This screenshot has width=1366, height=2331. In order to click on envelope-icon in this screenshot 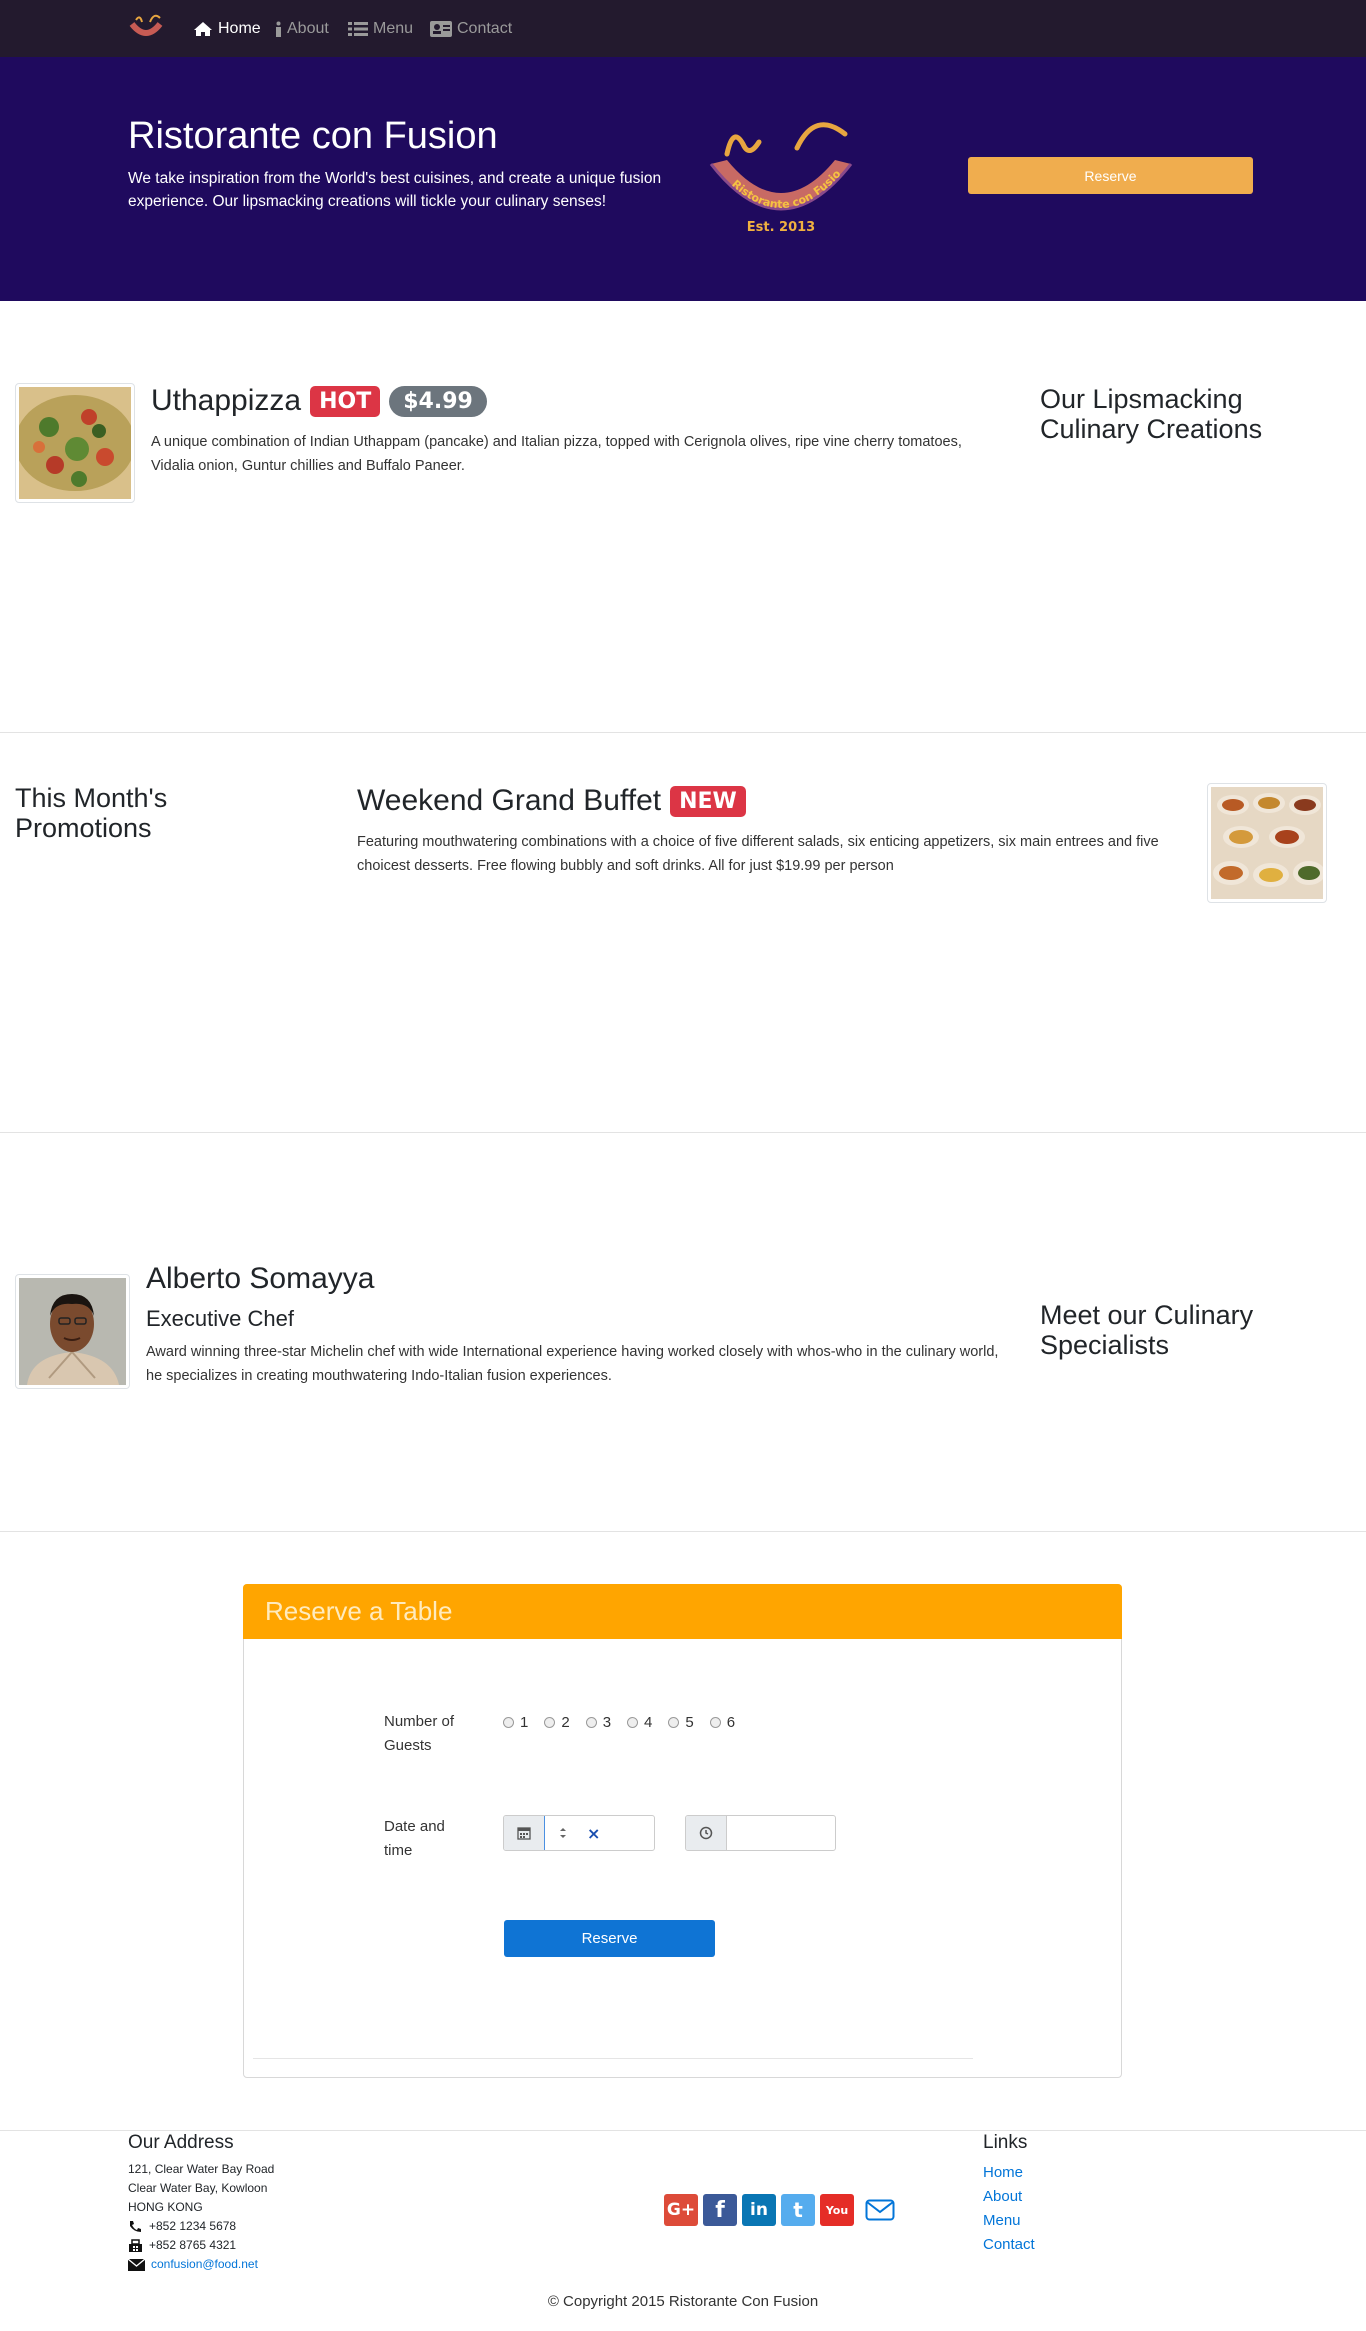, I will do `click(136, 2264)`.